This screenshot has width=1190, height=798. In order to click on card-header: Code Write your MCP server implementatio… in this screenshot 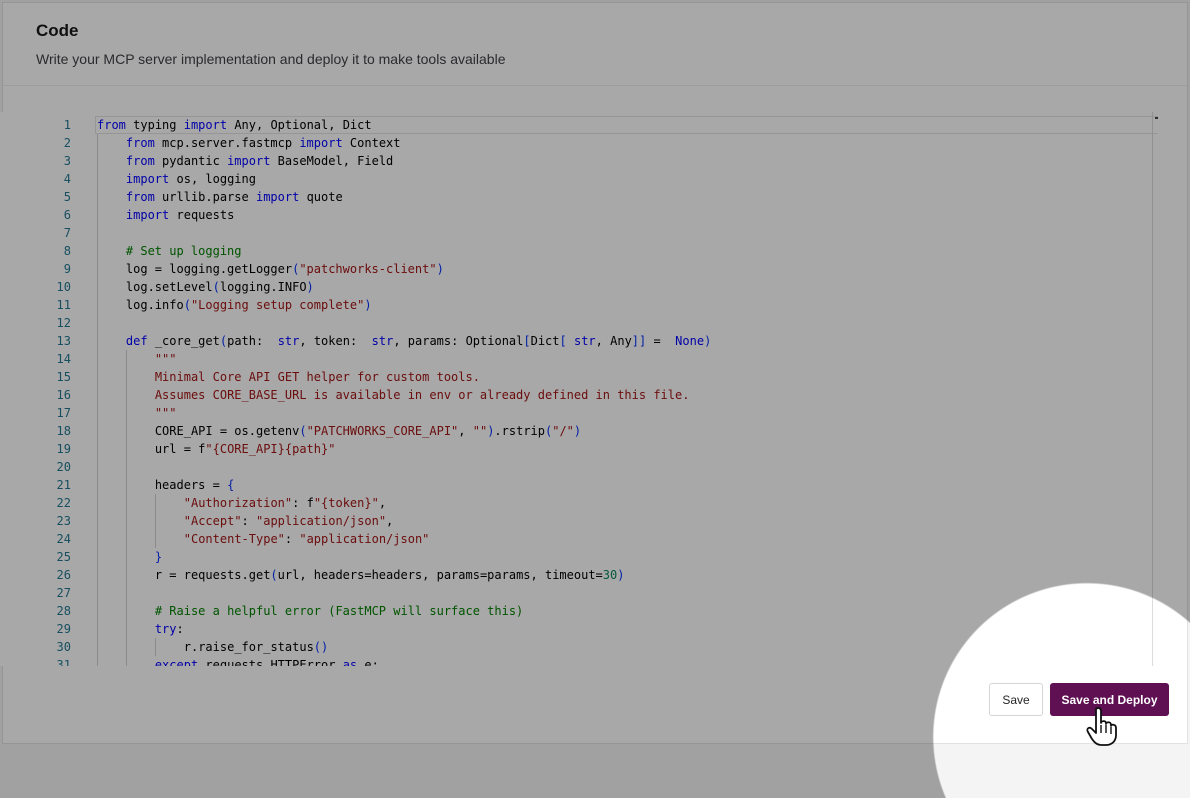, I will do `click(595, 44)`.